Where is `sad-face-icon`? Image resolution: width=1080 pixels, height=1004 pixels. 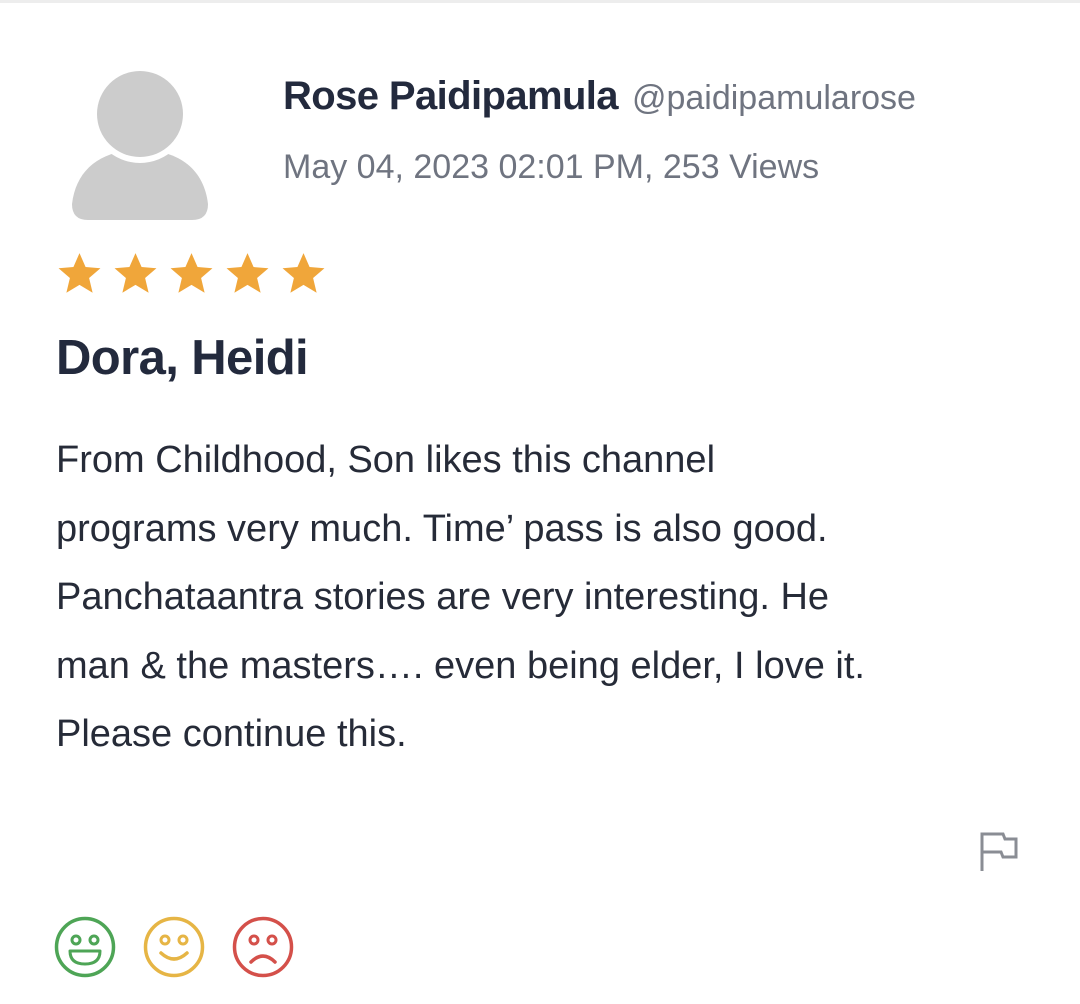 sad-face-icon is located at coordinates (263, 947).